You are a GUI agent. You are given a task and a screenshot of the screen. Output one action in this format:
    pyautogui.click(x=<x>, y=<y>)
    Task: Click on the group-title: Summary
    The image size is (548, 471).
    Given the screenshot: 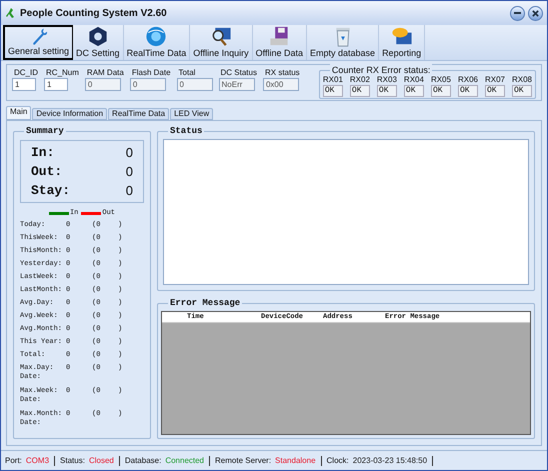 What is the action you would take?
    pyautogui.click(x=45, y=131)
    